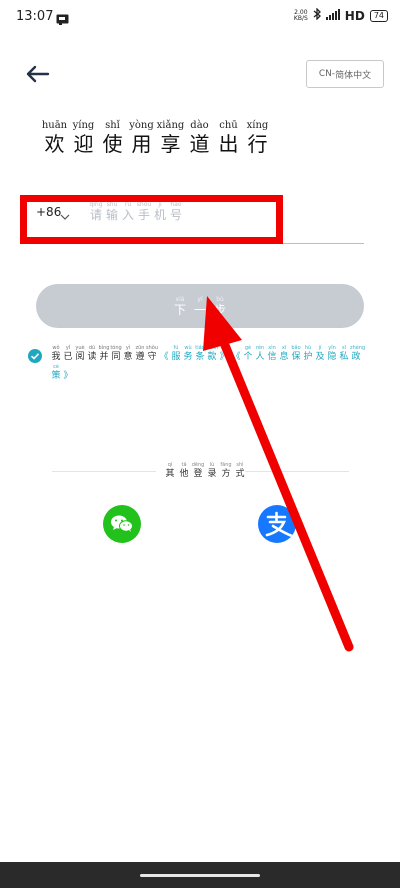  I want to click on status-right: 2.00 KB/S HD 74, so click(340, 15).